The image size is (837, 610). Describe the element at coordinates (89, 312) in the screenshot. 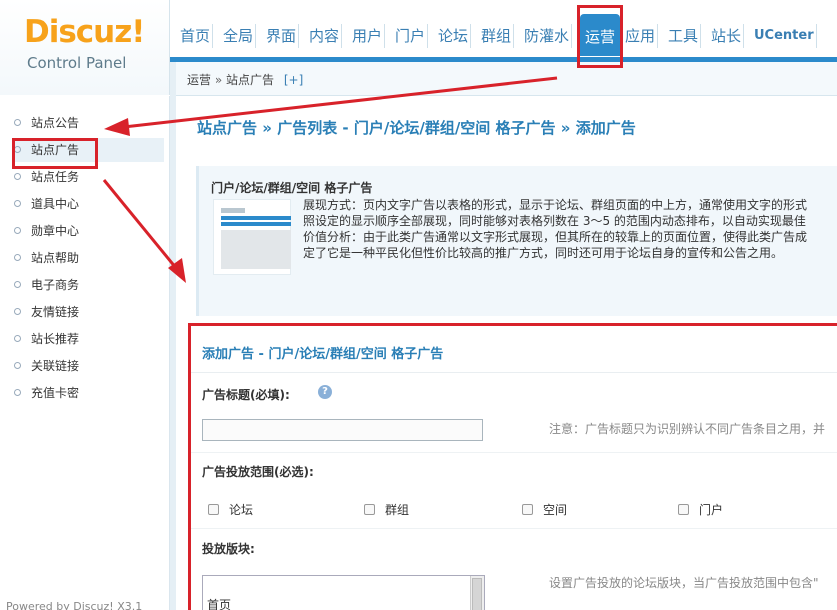

I see `sidebar-item-links: 友情链接` at that location.